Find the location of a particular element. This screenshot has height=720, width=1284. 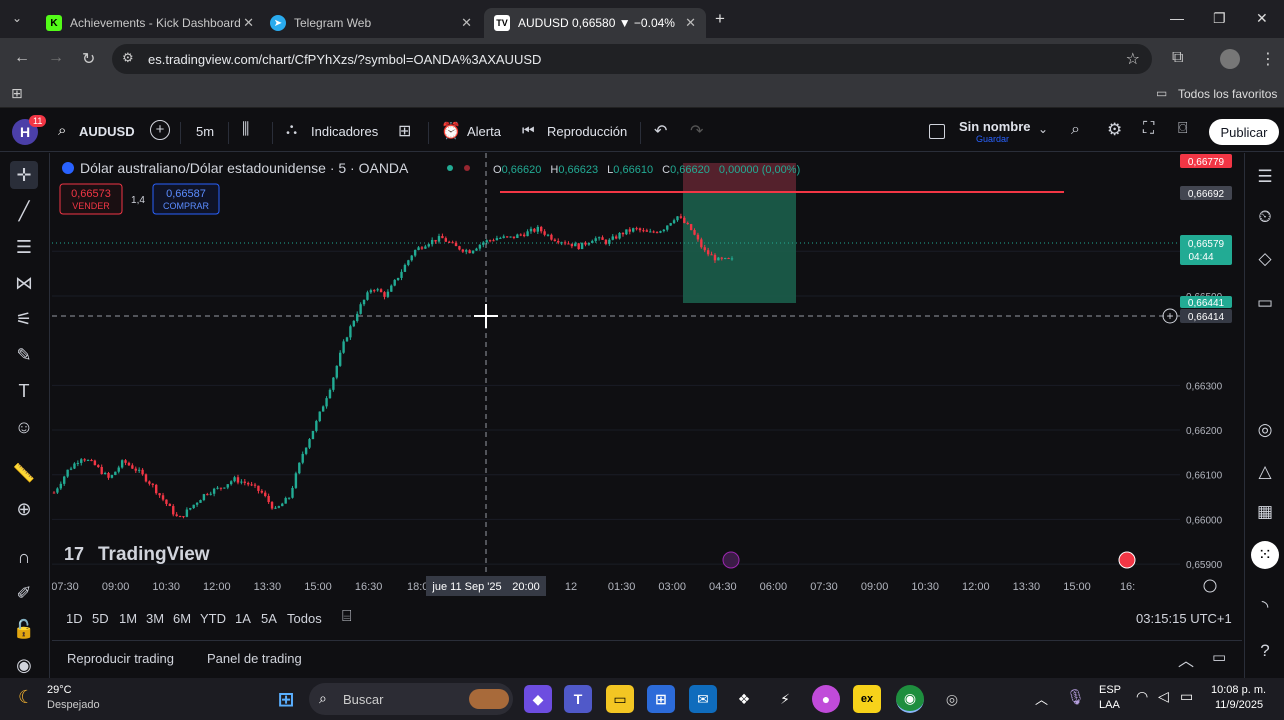

indicators-button: Indicadores is located at coordinates (344, 131).